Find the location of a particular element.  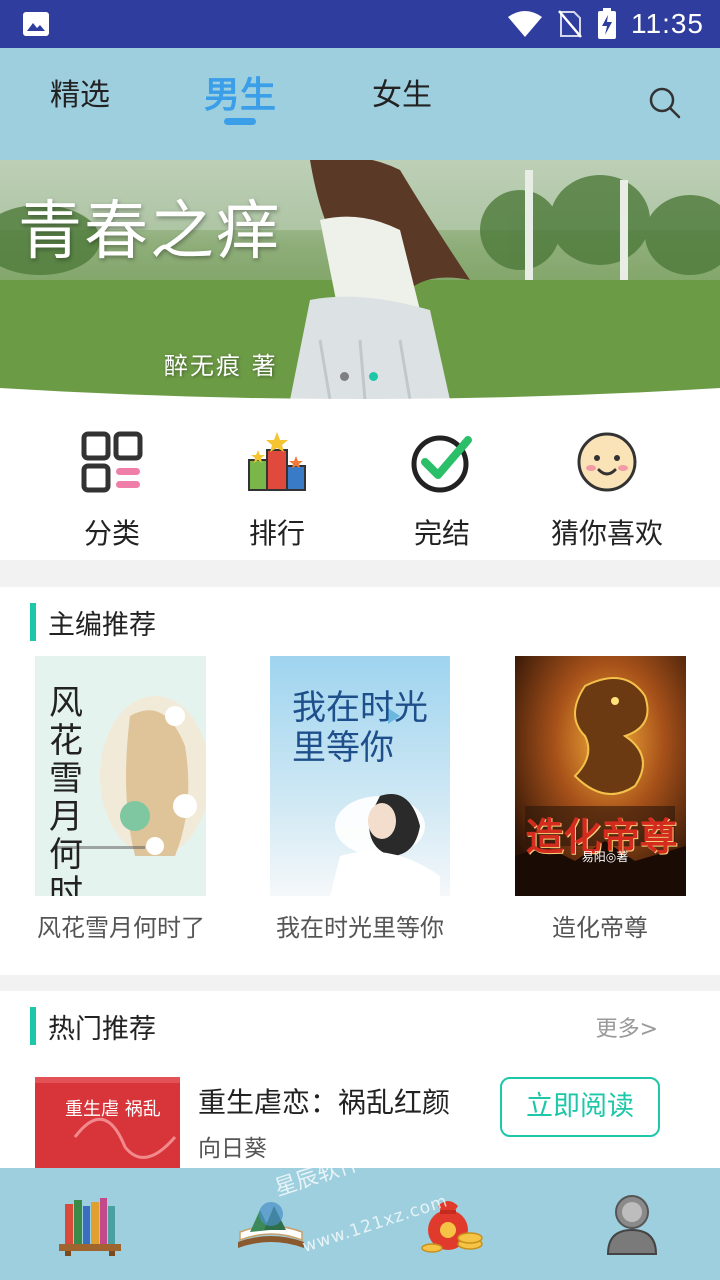

status-bar: 11:35 is located at coordinates (360, 24).